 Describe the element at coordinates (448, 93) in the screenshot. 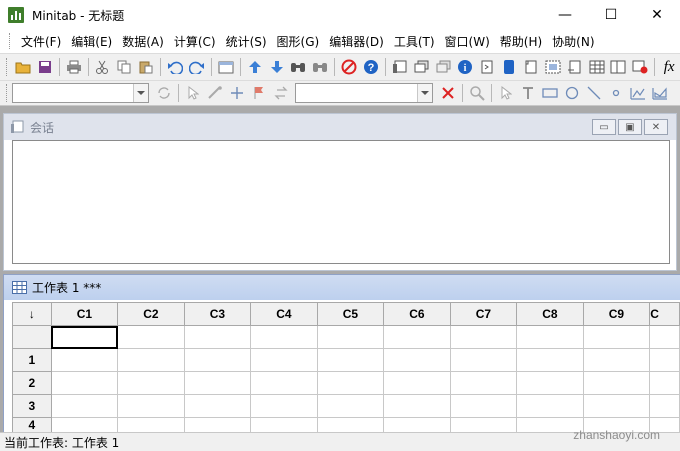

I see `delete-x-icon` at that location.